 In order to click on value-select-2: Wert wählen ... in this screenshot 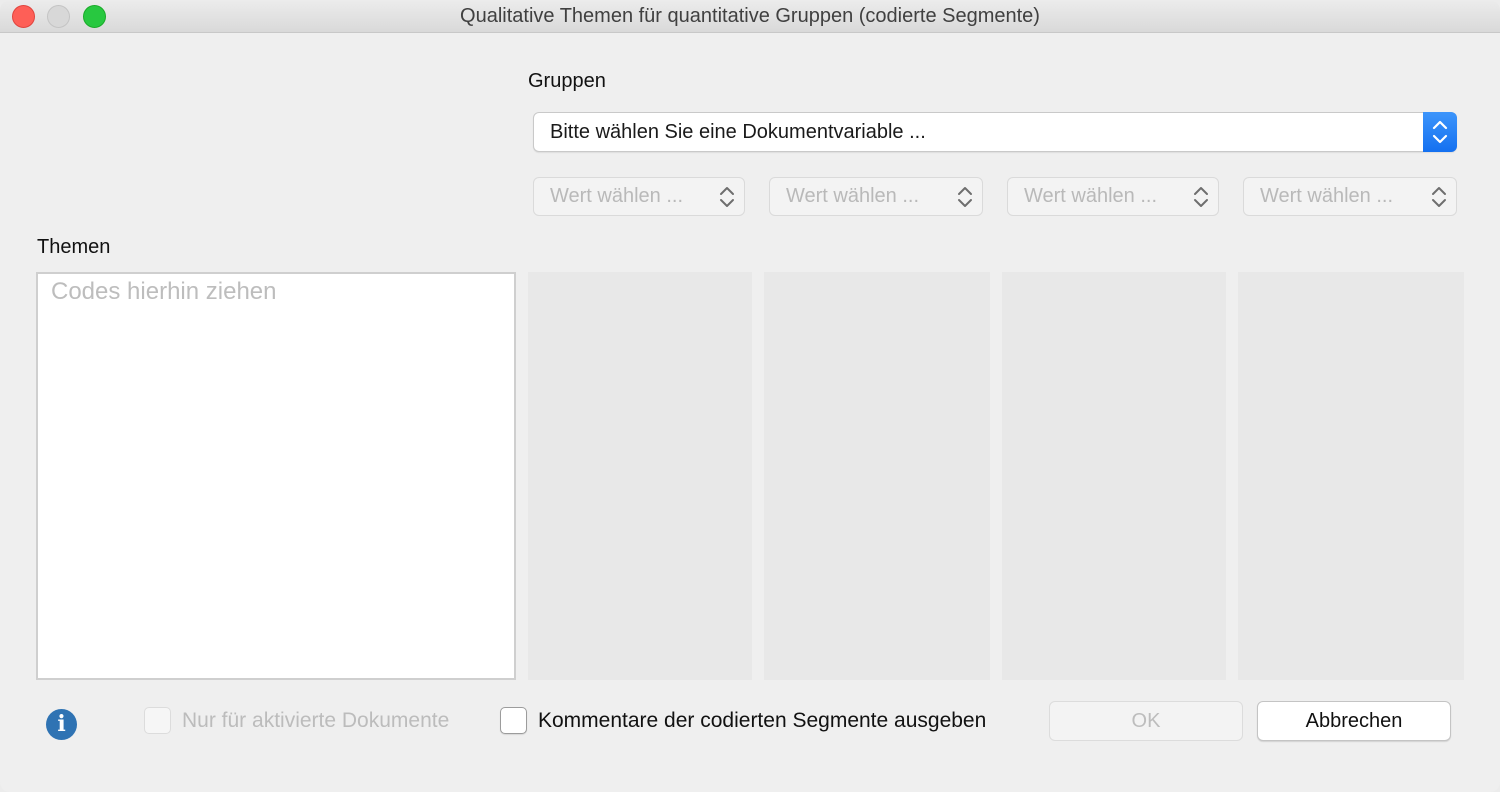, I will do `click(876, 196)`.